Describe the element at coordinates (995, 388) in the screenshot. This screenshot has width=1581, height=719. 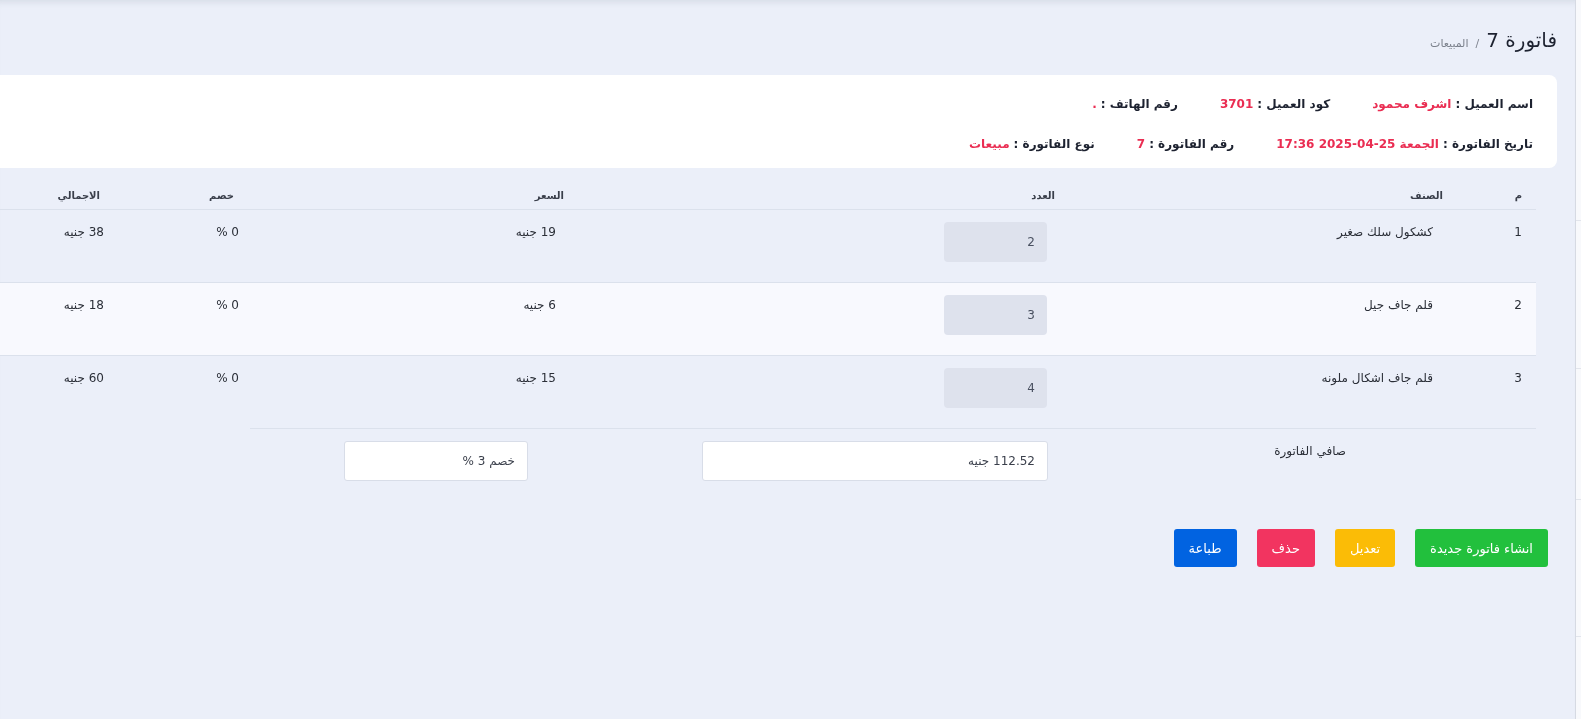
I see `quantity-input: 4` at that location.